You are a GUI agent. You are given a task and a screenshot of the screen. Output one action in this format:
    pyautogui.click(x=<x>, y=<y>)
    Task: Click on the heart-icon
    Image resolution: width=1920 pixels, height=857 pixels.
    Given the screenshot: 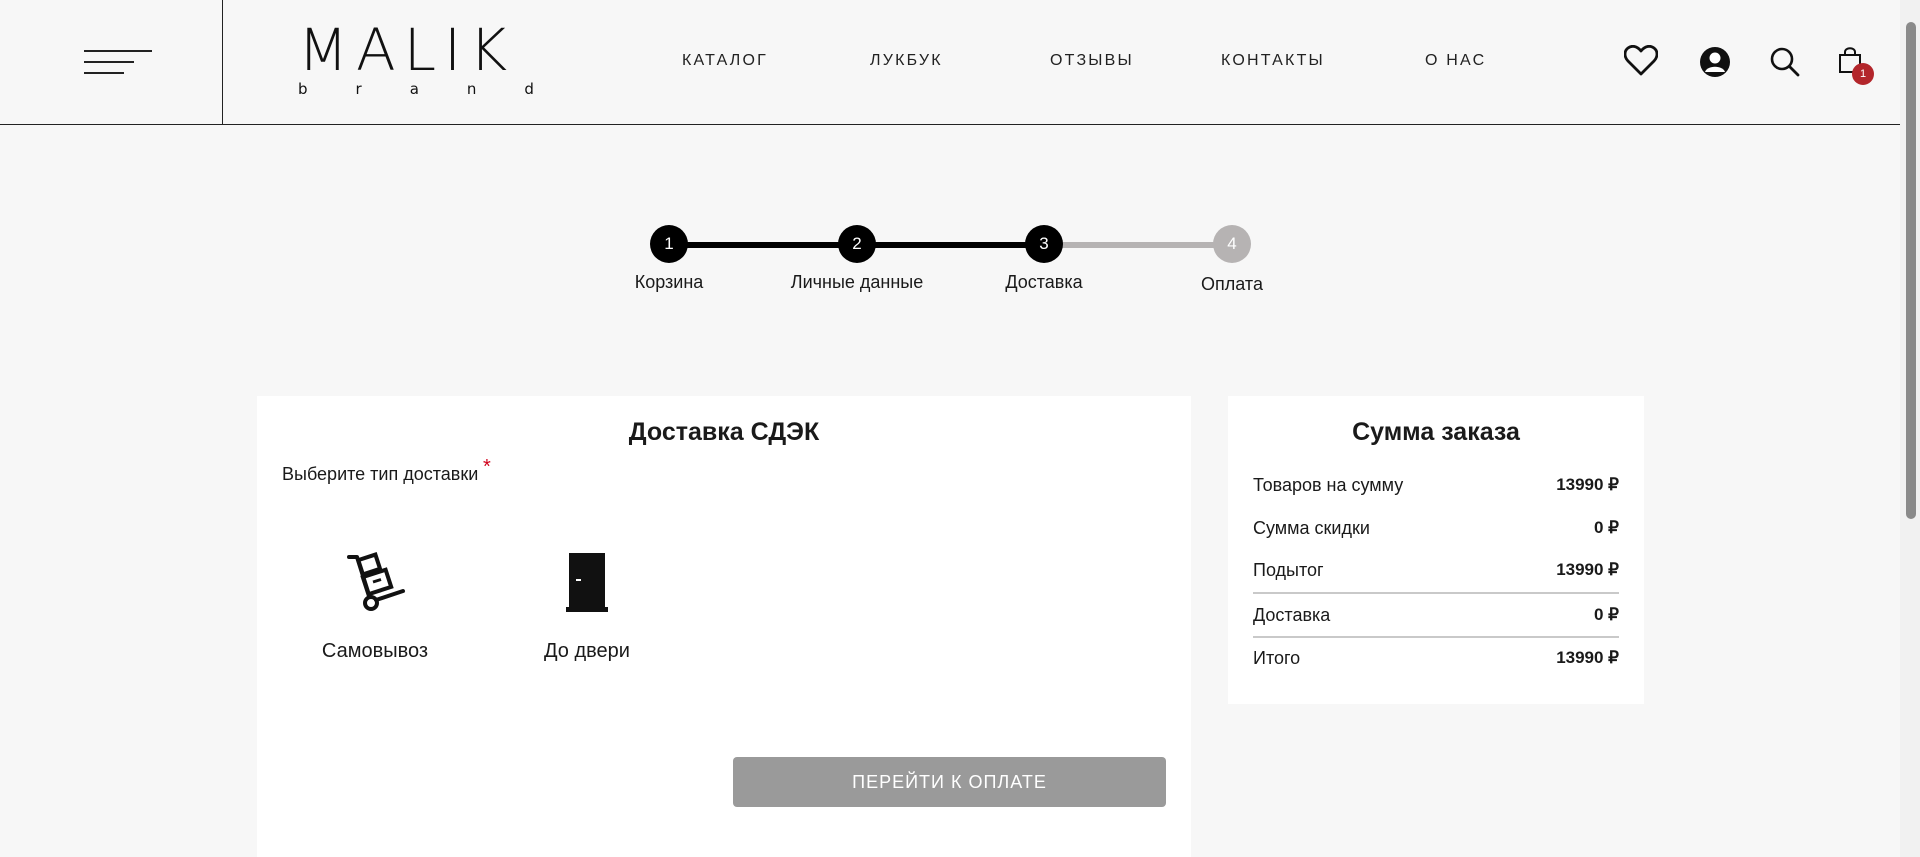 What is the action you would take?
    pyautogui.click(x=1641, y=61)
    